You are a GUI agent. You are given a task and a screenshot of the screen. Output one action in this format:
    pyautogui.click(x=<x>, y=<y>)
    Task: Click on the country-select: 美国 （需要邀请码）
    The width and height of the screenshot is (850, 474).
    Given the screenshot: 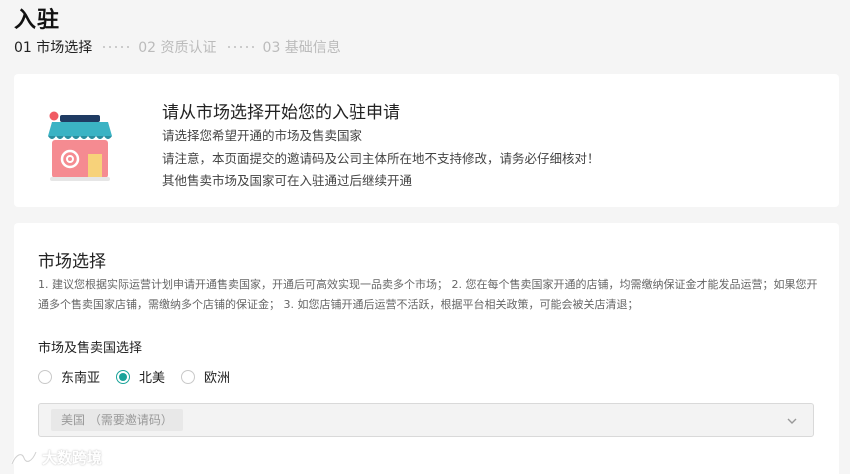 What is the action you would take?
    pyautogui.click(x=426, y=420)
    